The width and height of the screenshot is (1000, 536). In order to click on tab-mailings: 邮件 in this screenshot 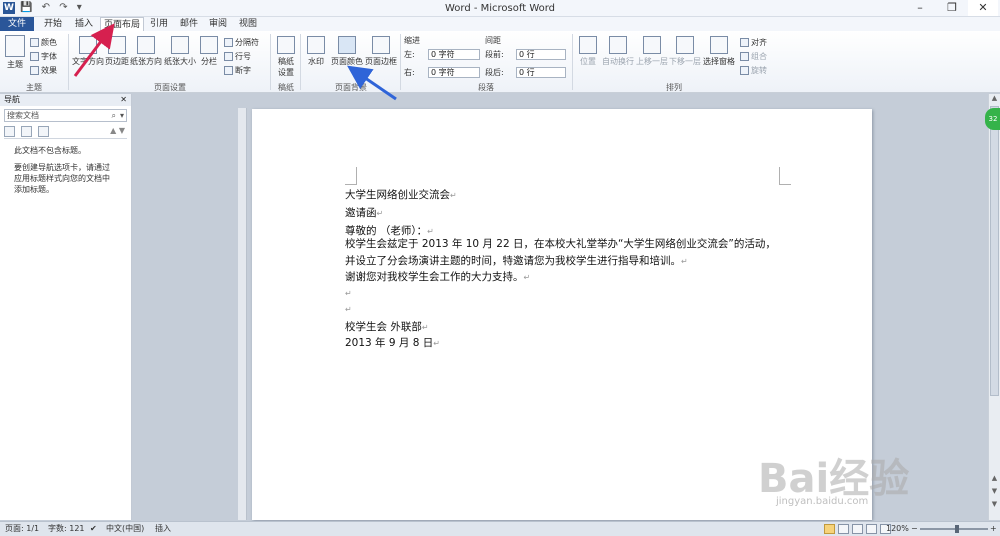, I will do `click(189, 24)`.